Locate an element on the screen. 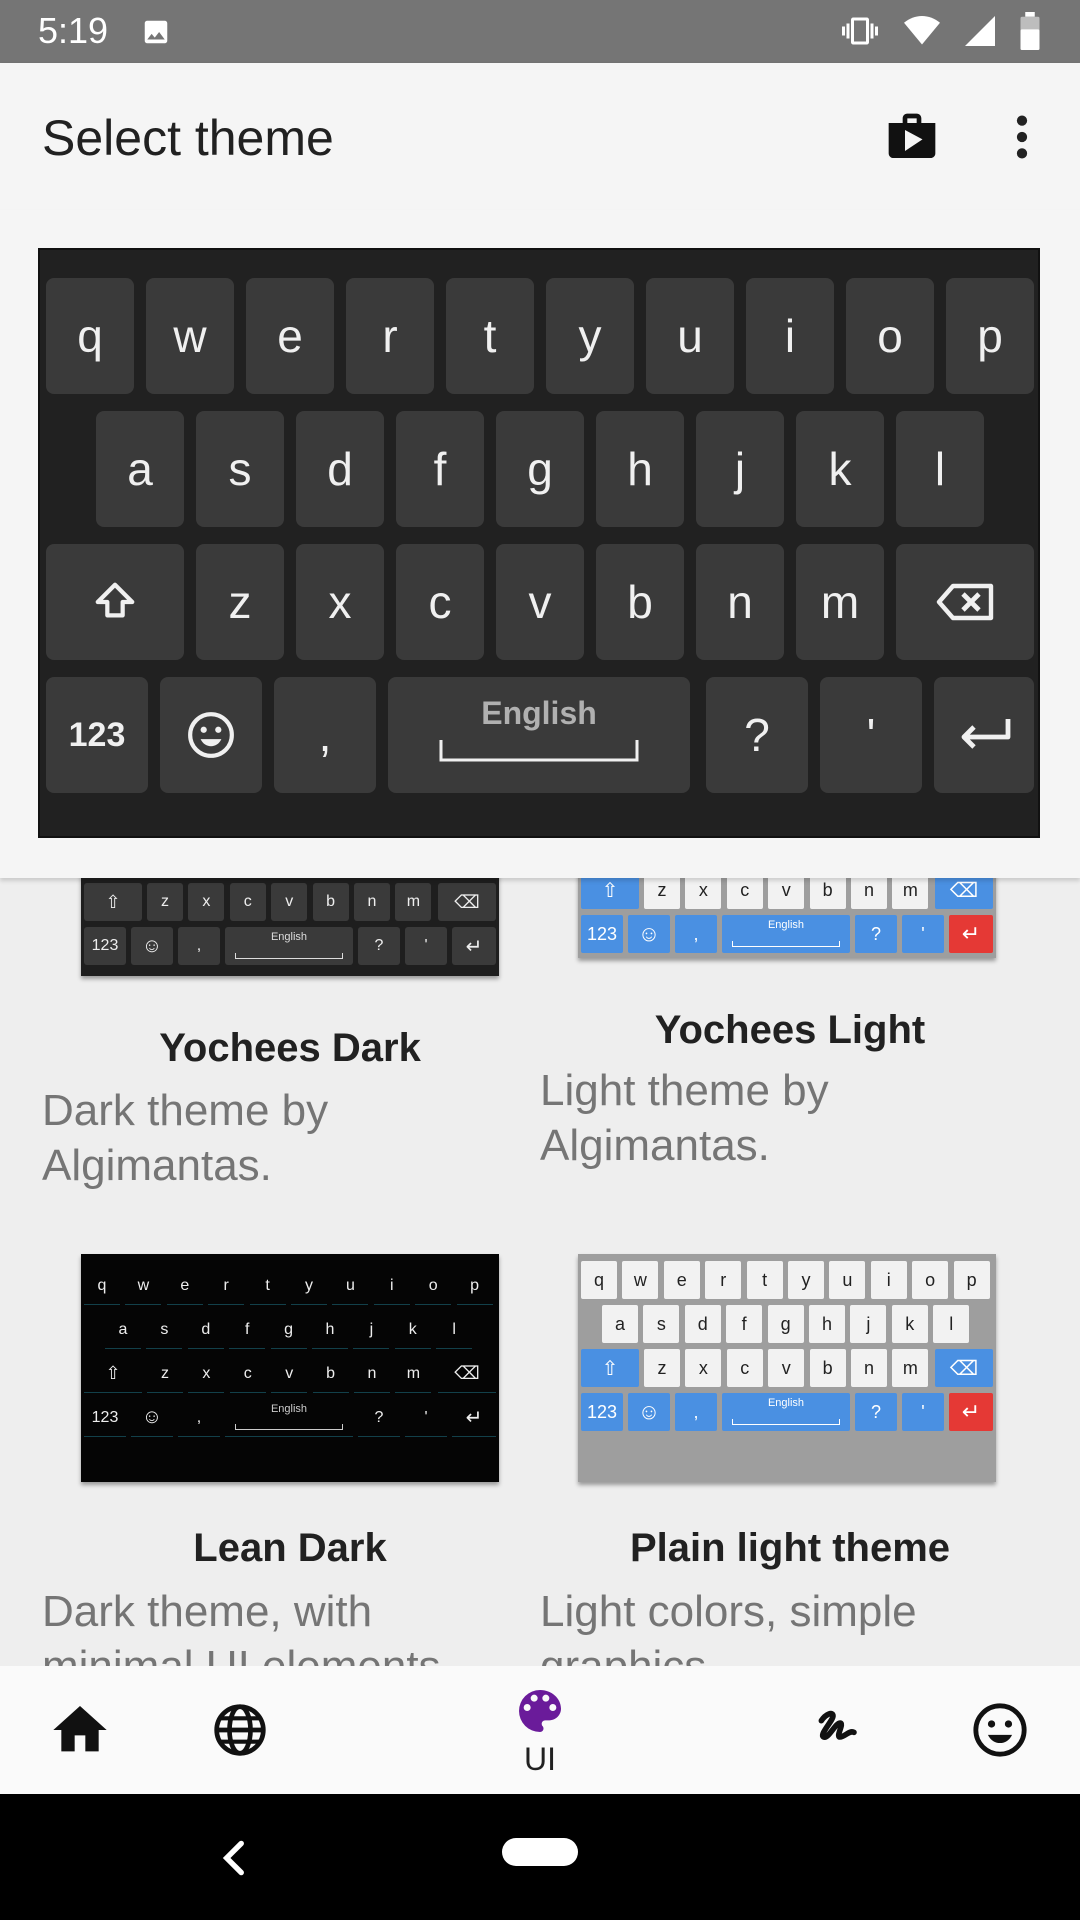 The image size is (1080, 1920). system-navigation-bar is located at coordinates (540, 1857).